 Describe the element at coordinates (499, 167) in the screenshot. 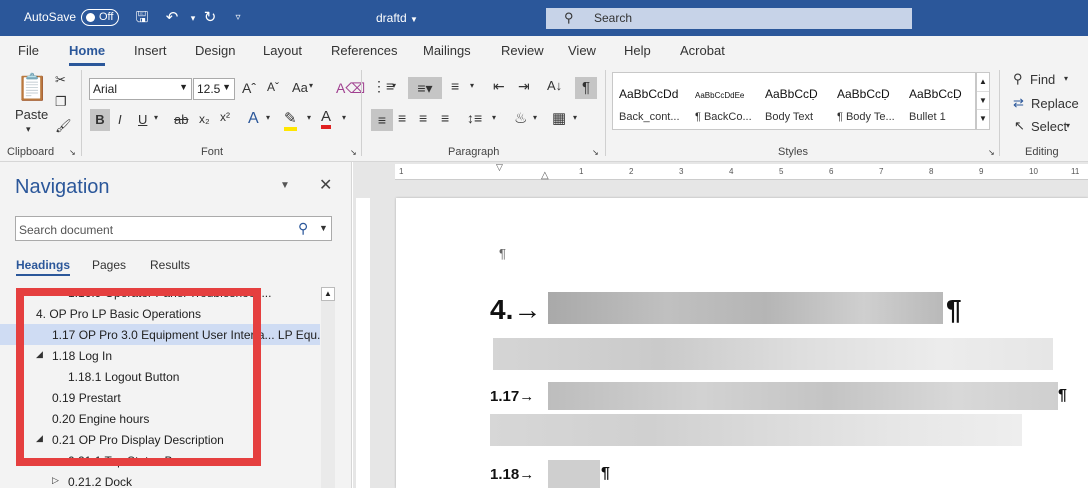

I see `first-line-indent-marker: ▽` at that location.